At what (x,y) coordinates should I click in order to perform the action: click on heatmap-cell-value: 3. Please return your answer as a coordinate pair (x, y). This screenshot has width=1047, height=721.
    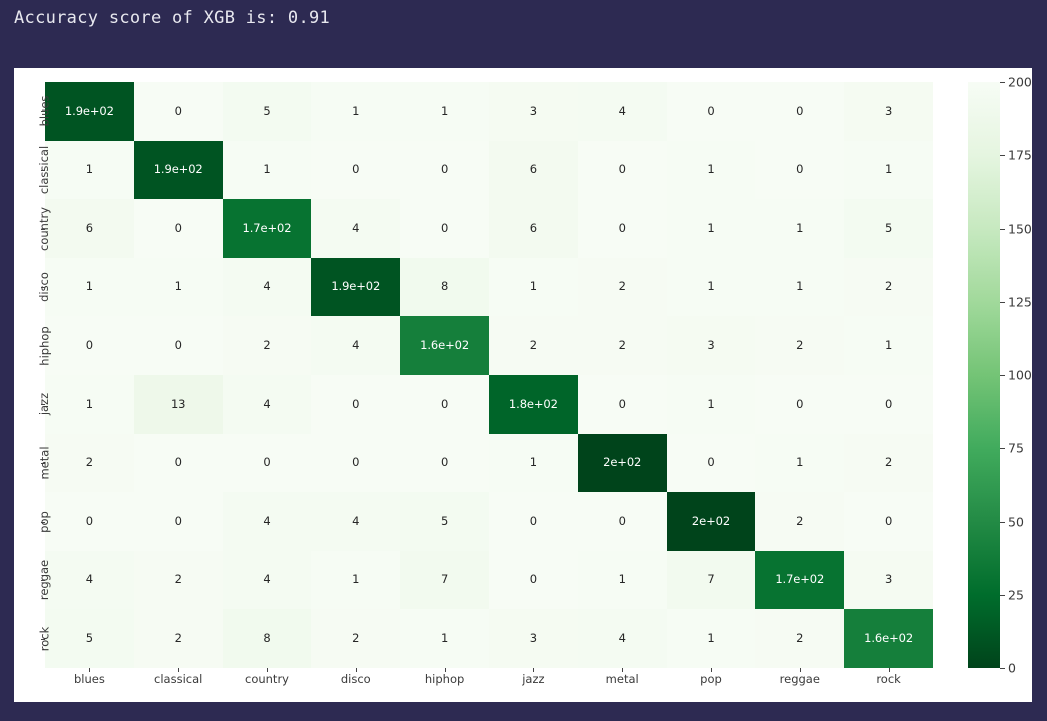
    Looking at the image, I should click on (888, 579).